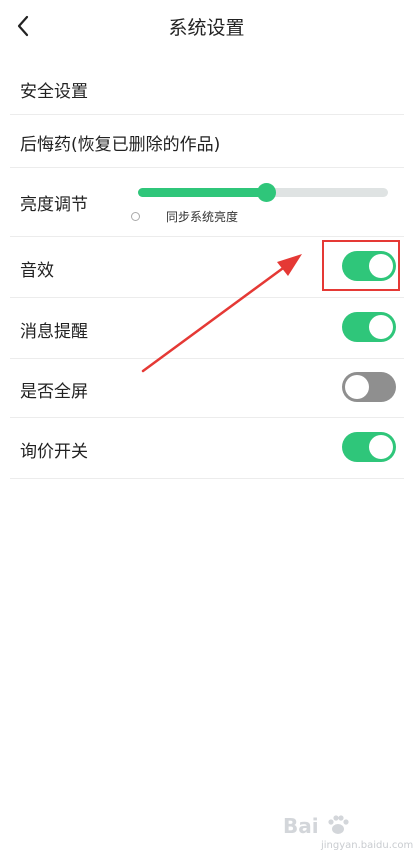 Image resolution: width=413 pixels, height=862 pixels. Describe the element at coordinates (202, 217) in the screenshot. I see `sync-brightness-label: 同步系统亮度` at that location.